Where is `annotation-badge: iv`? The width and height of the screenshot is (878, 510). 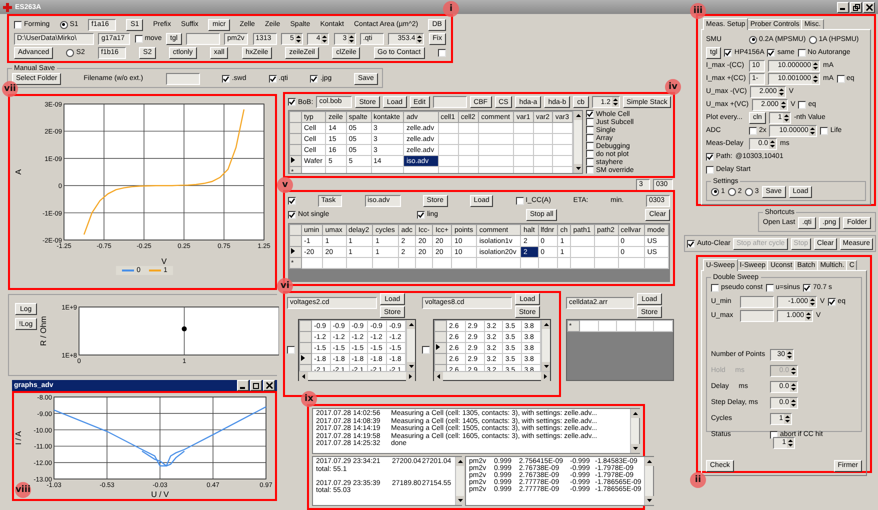 annotation-badge: iv is located at coordinates (673, 87).